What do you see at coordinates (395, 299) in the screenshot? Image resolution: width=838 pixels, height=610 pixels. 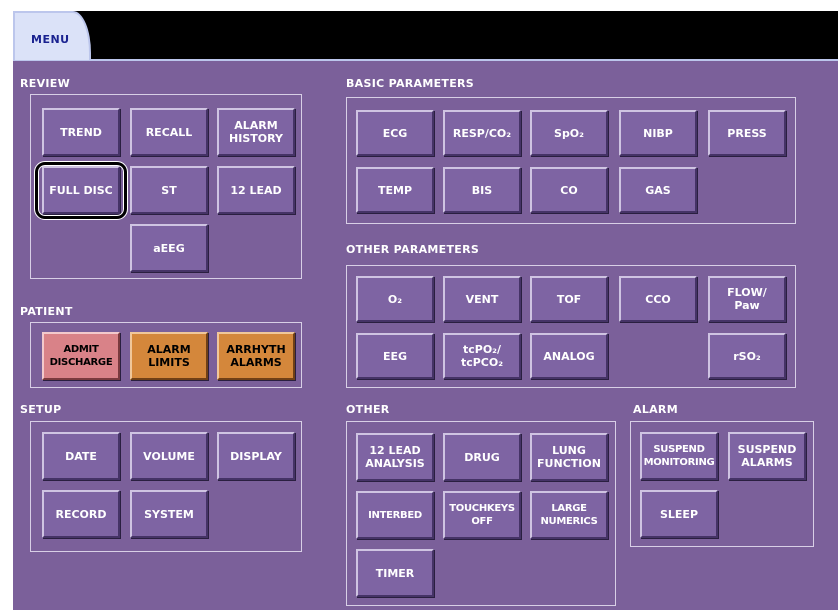 I see `o2-button: O₂` at bounding box center [395, 299].